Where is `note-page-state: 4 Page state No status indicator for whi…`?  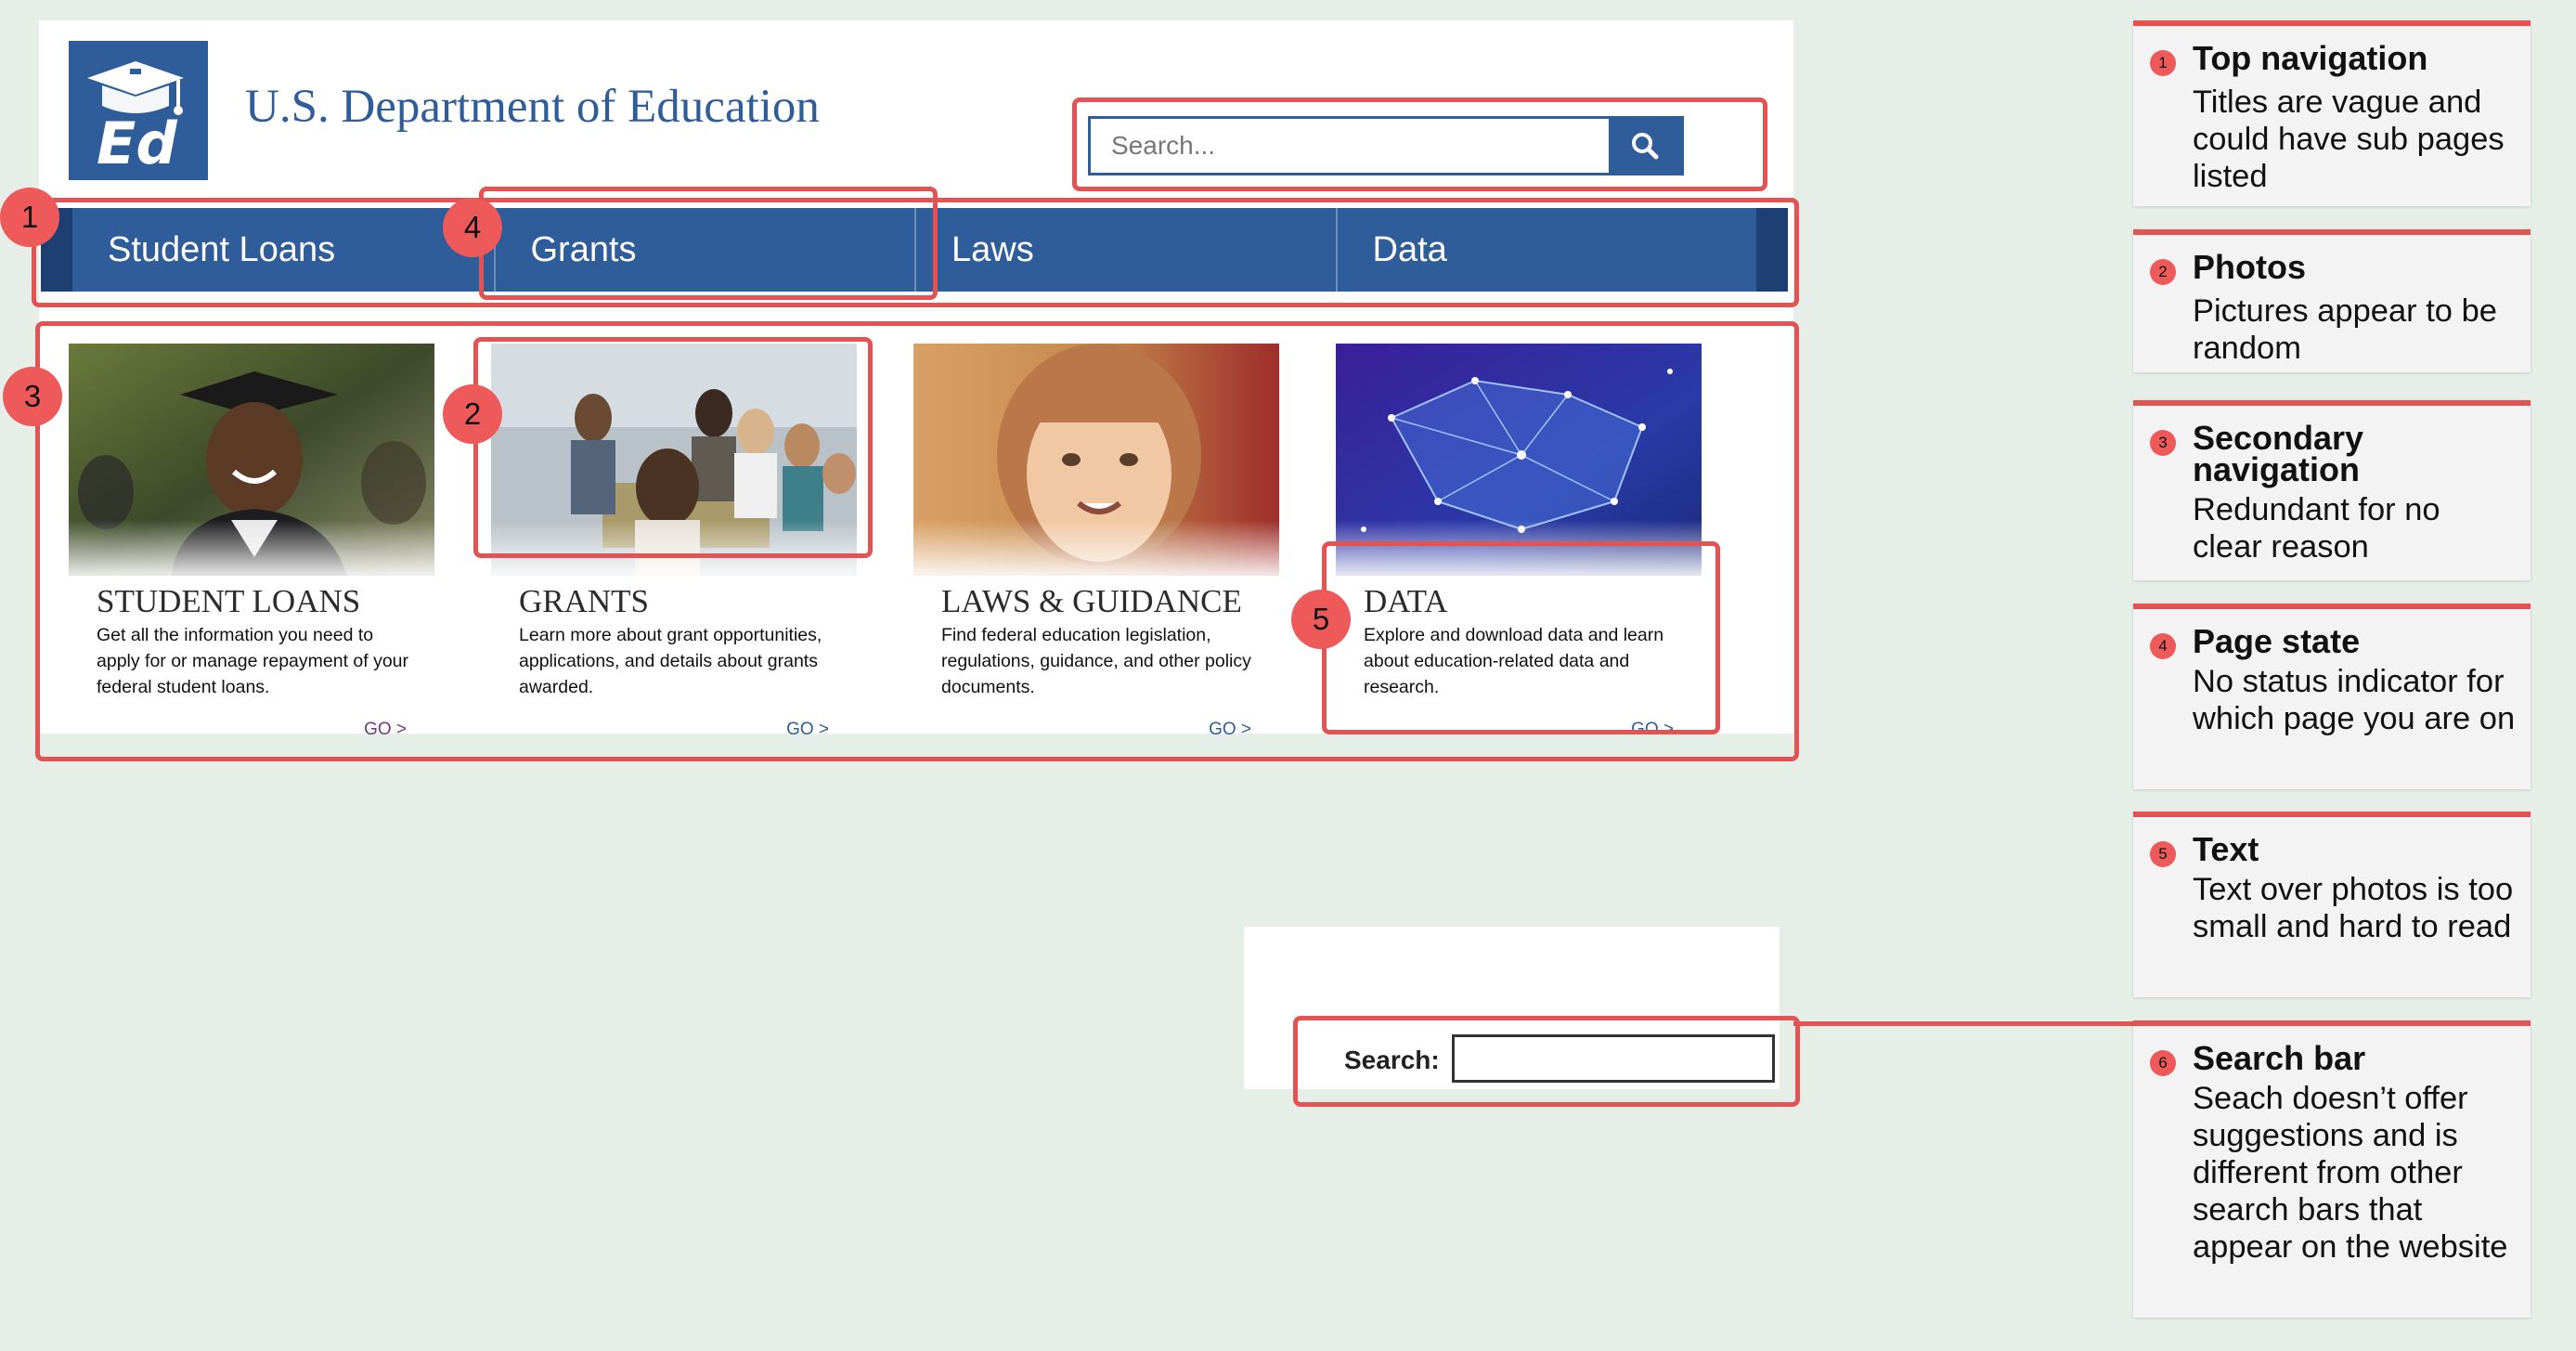
note-page-state: 4 Page state No status indicator for whi… is located at coordinates (2332, 696).